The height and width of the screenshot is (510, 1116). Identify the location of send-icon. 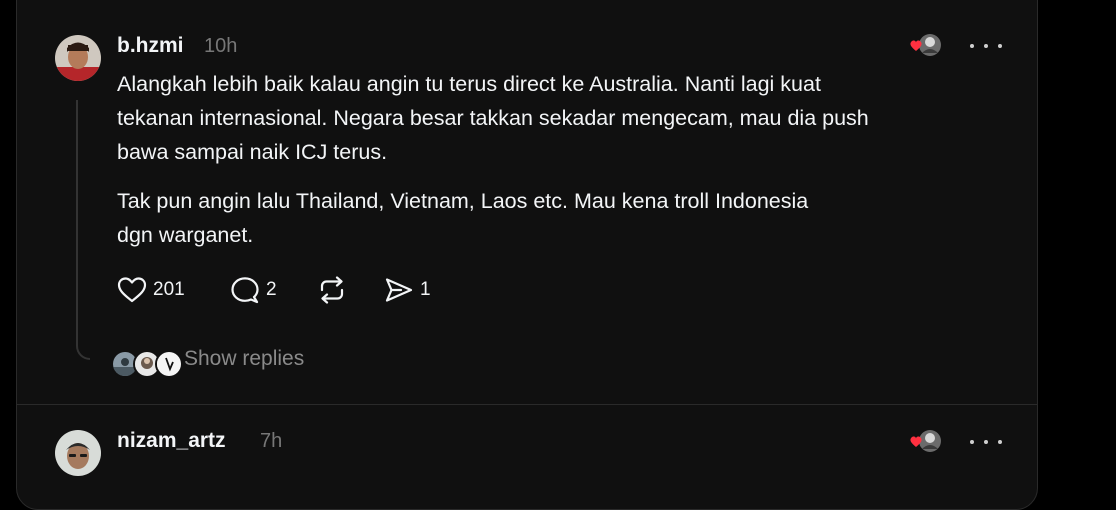
(399, 290).